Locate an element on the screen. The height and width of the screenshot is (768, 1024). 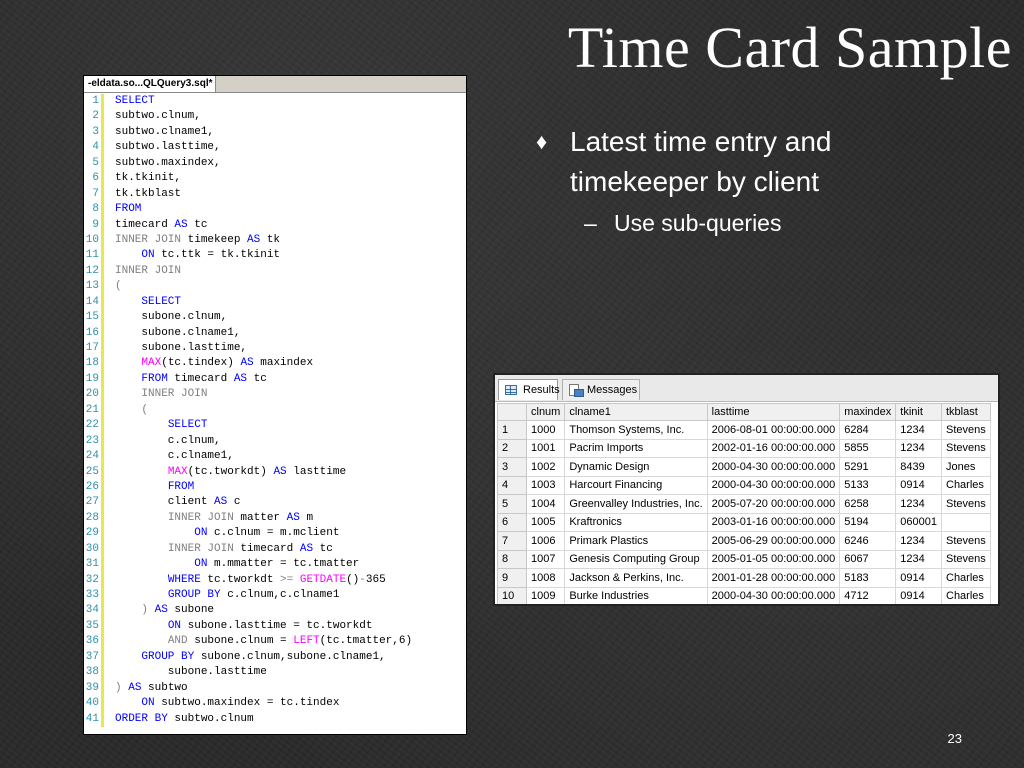
code-line: 35 ON subone.lasttime = tc.tworkdt is located at coordinates (275, 626).